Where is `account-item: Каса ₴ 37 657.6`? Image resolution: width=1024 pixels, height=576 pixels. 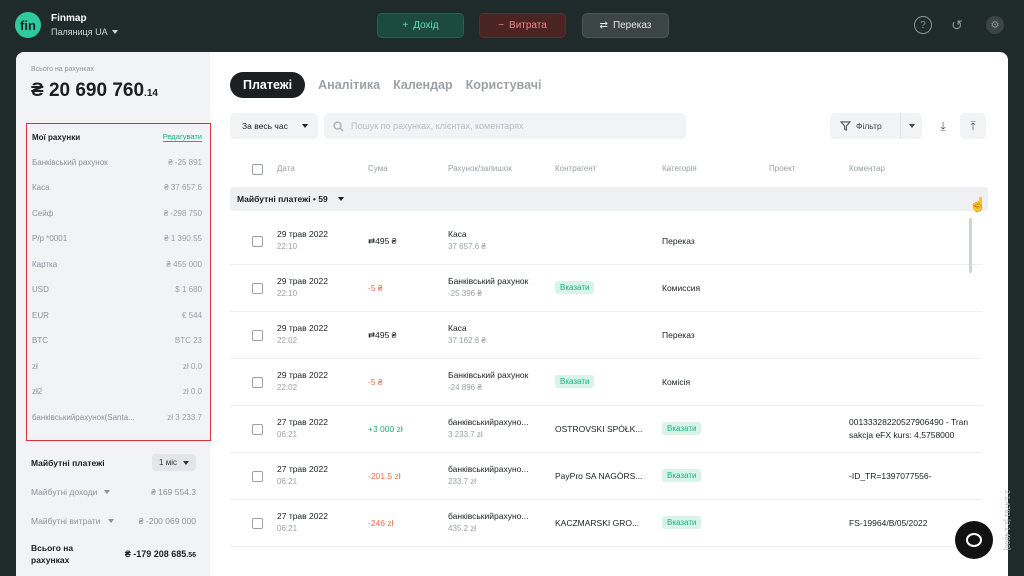 account-item: Каса ₴ 37 657.6 is located at coordinates (117, 187).